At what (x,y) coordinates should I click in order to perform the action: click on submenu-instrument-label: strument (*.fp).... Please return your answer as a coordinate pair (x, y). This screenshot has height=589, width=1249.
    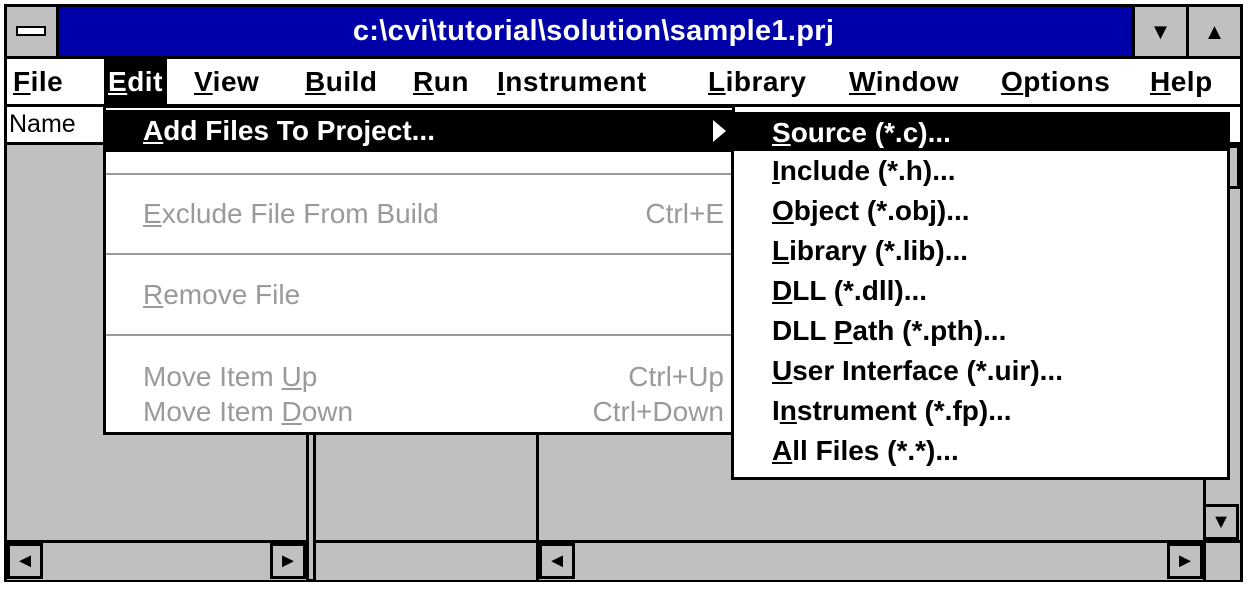
    Looking at the image, I should click on (904, 410).